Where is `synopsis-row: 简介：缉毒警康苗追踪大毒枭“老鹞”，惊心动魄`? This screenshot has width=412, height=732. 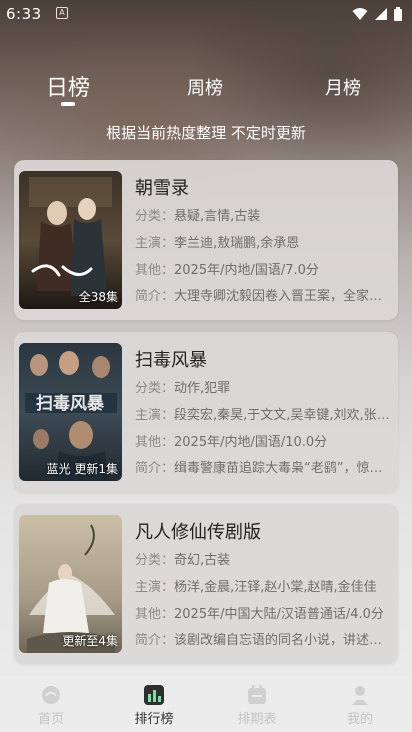
synopsis-row: 简介：缉毒警康苗追踪大毒枭“老鹞”，惊心动魄 is located at coordinates (264, 468).